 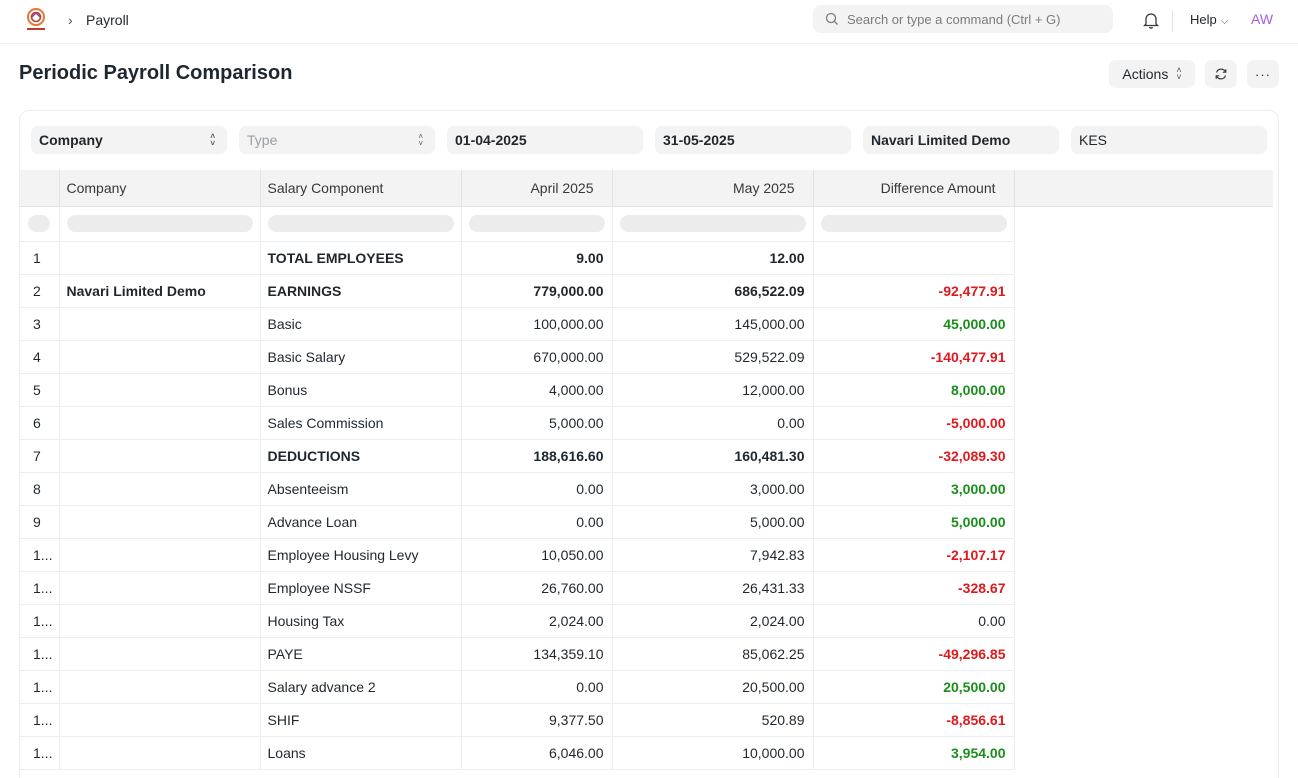 I want to click on salary-component-cell: Absenteeism, so click(x=361, y=489).